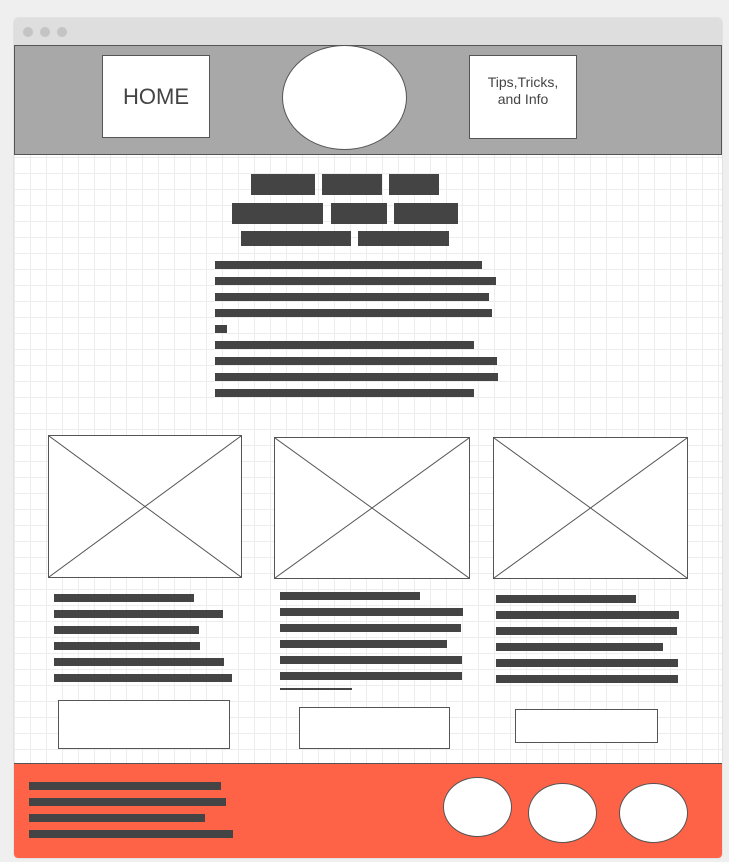 The height and width of the screenshot is (862, 729). I want to click on nav-home-label: HOME, so click(156, 96).